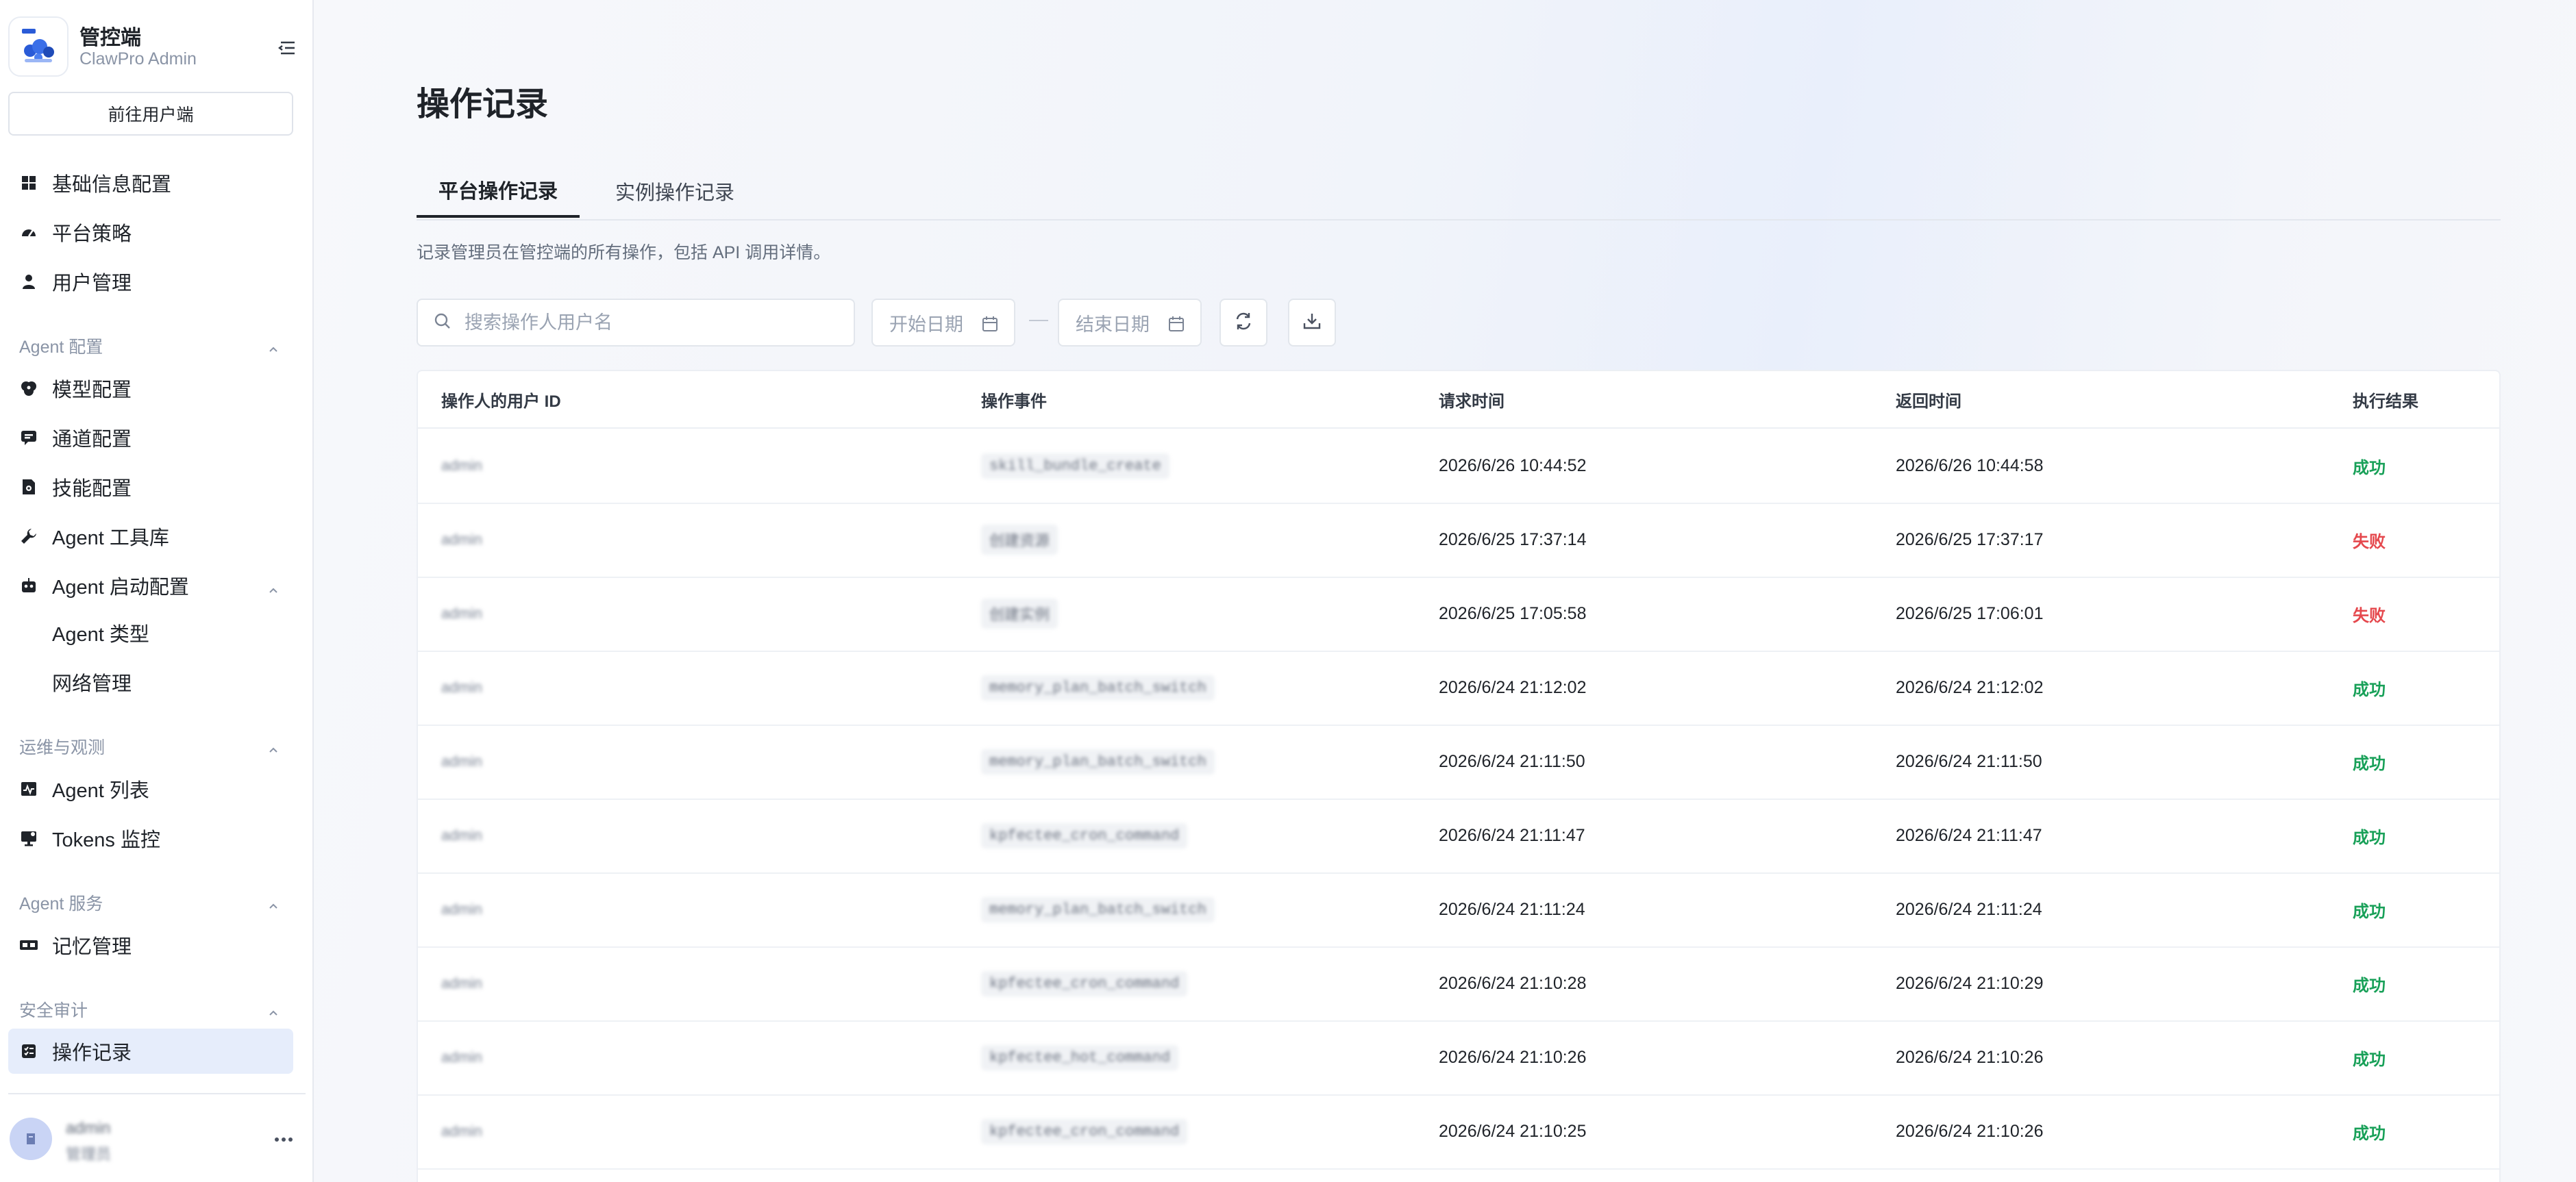 This screenshot has height=1182, width=2576. Describe the element at coordinates (674, 191) in the screenshot. I see `tab-instance-operation-logs: 实例操作记录` at that location.